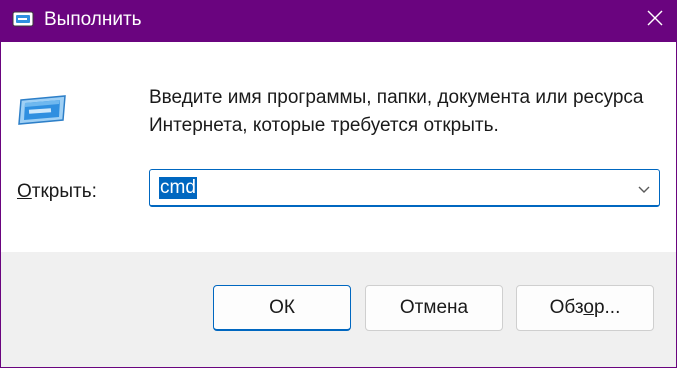 This screenshot has height=368, width=677. Describe the element at coordinates (566, 307) in the screenshot. I see `browse-label-start: Обз` at that location.